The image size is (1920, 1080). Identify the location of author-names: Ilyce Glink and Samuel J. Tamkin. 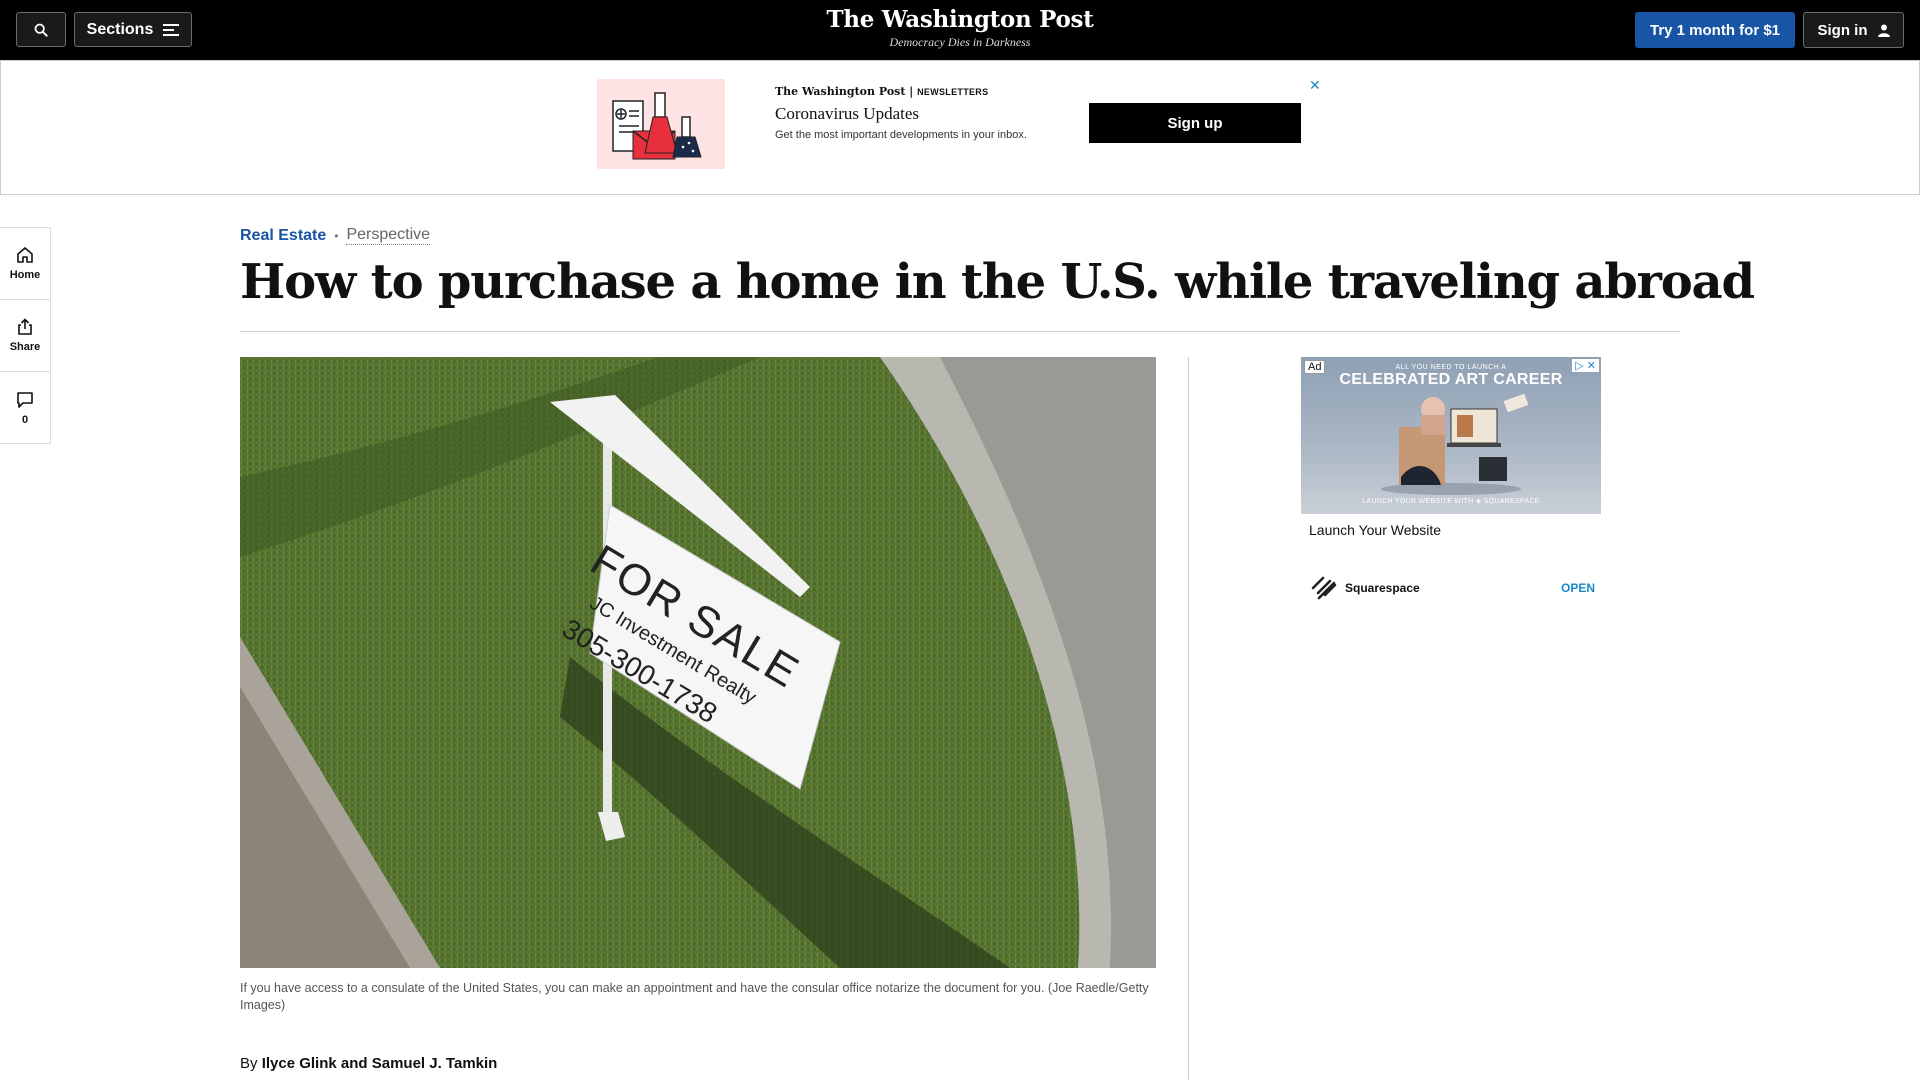
(380, 1063).